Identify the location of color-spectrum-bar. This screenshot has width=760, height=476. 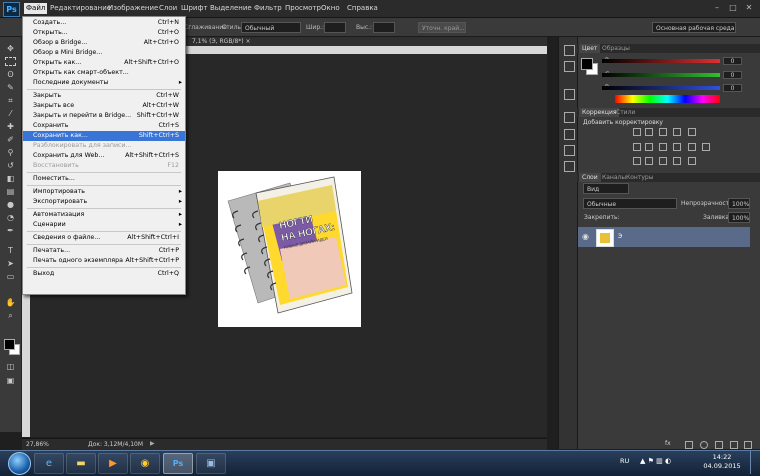
(667, 99).